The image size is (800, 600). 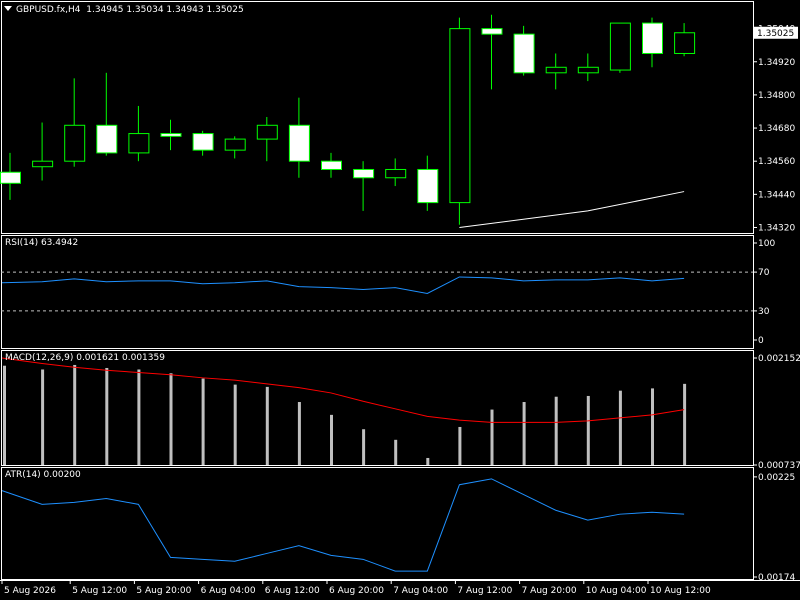 I want to click on price-tick-label-4: 1.34560, so click(x=776, y=162).